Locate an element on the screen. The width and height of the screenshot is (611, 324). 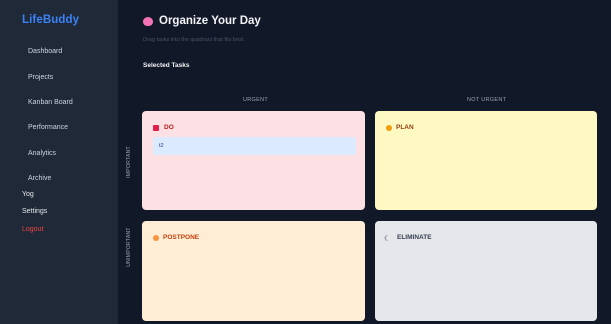
sidebar-item-performance: Performance is located at coordinates (48, 127).